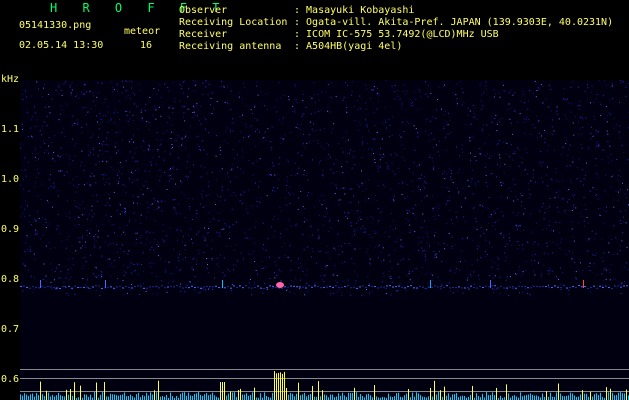 This screenshot has height=400, width=629. I want to click on info-label-receiver: Receiver, so click(203, 34).